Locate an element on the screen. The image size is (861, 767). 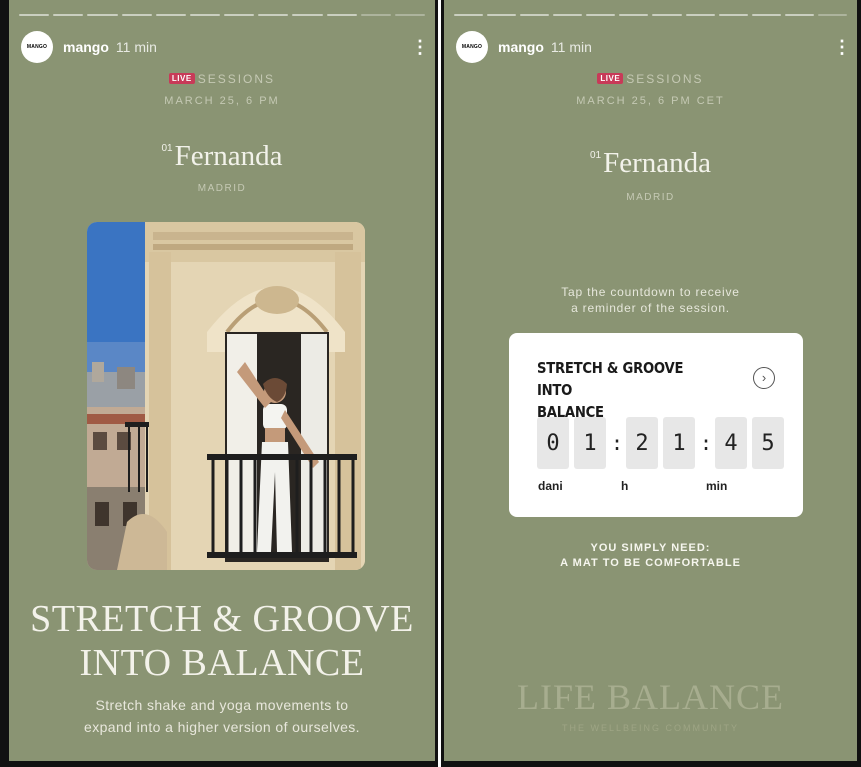
countdown-unit-hours: h is located at coordinates (625, 486).